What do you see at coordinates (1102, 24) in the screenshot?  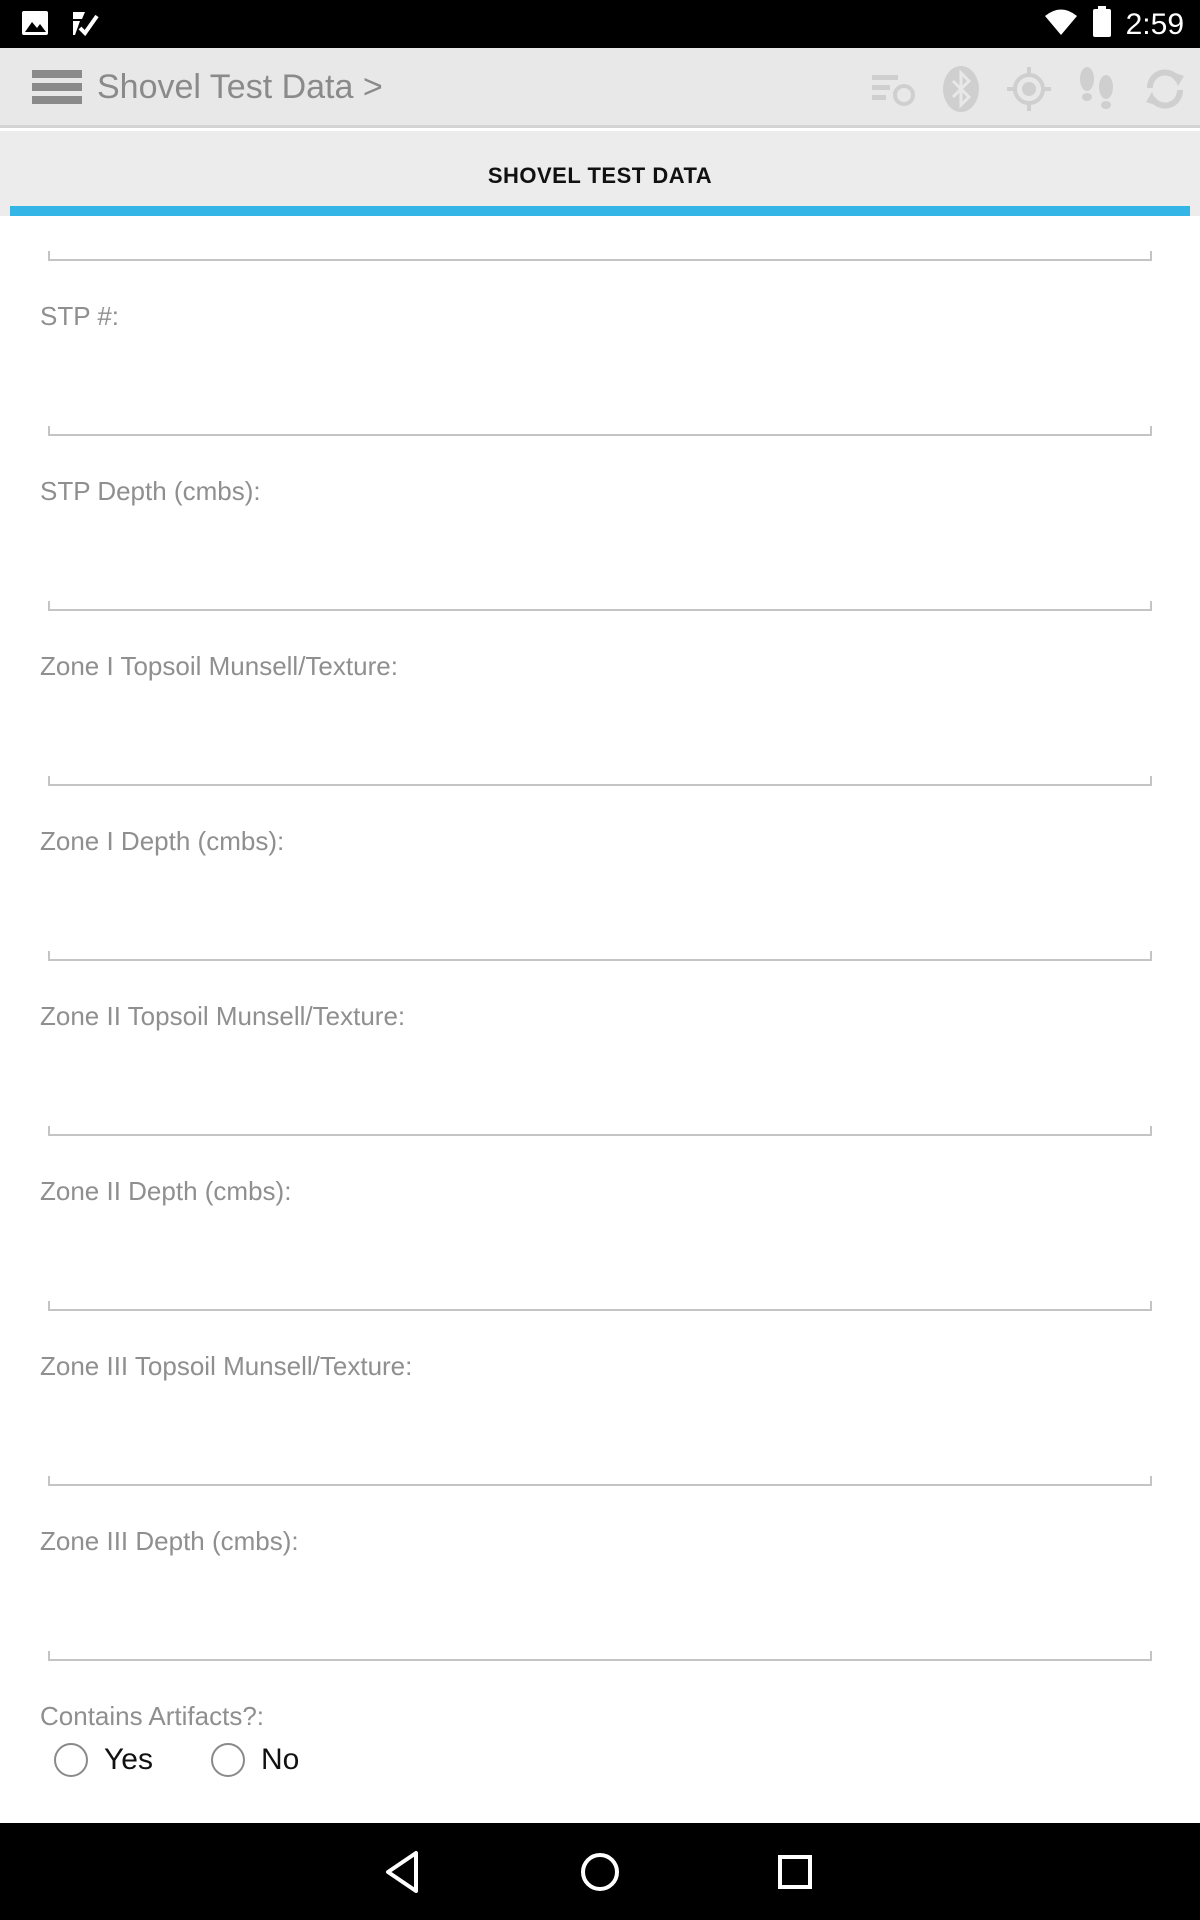 I see `battery-icon` at bounding box center [1102, 24].